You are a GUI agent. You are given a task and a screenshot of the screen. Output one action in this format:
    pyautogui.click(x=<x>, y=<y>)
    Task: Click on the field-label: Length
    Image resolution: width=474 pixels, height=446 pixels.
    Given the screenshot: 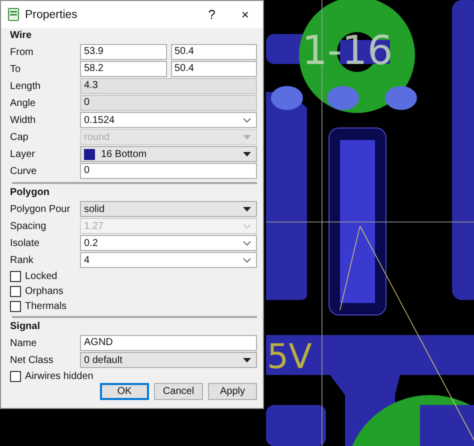 What is the action you would take?
    pyautogui.click(x=26, y=86)
    